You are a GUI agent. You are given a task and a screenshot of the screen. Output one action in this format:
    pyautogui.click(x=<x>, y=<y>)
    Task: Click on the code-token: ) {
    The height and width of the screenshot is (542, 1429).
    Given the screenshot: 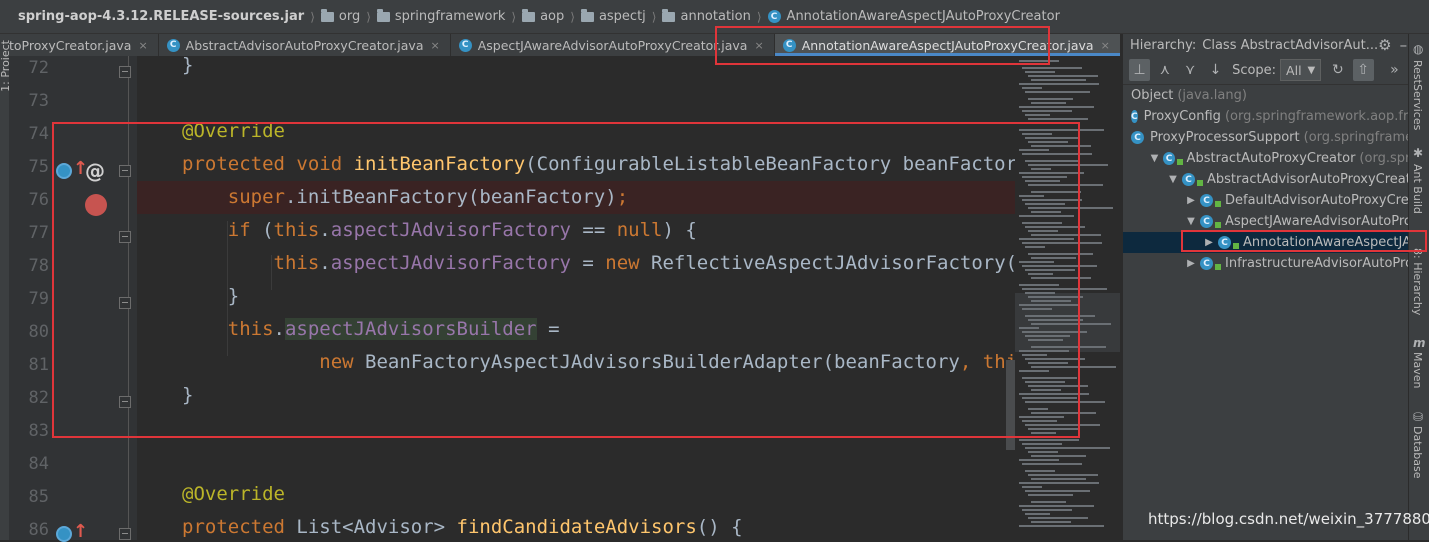 What is the action you would take?
    pyautogui.click(x=679, y=230)
    